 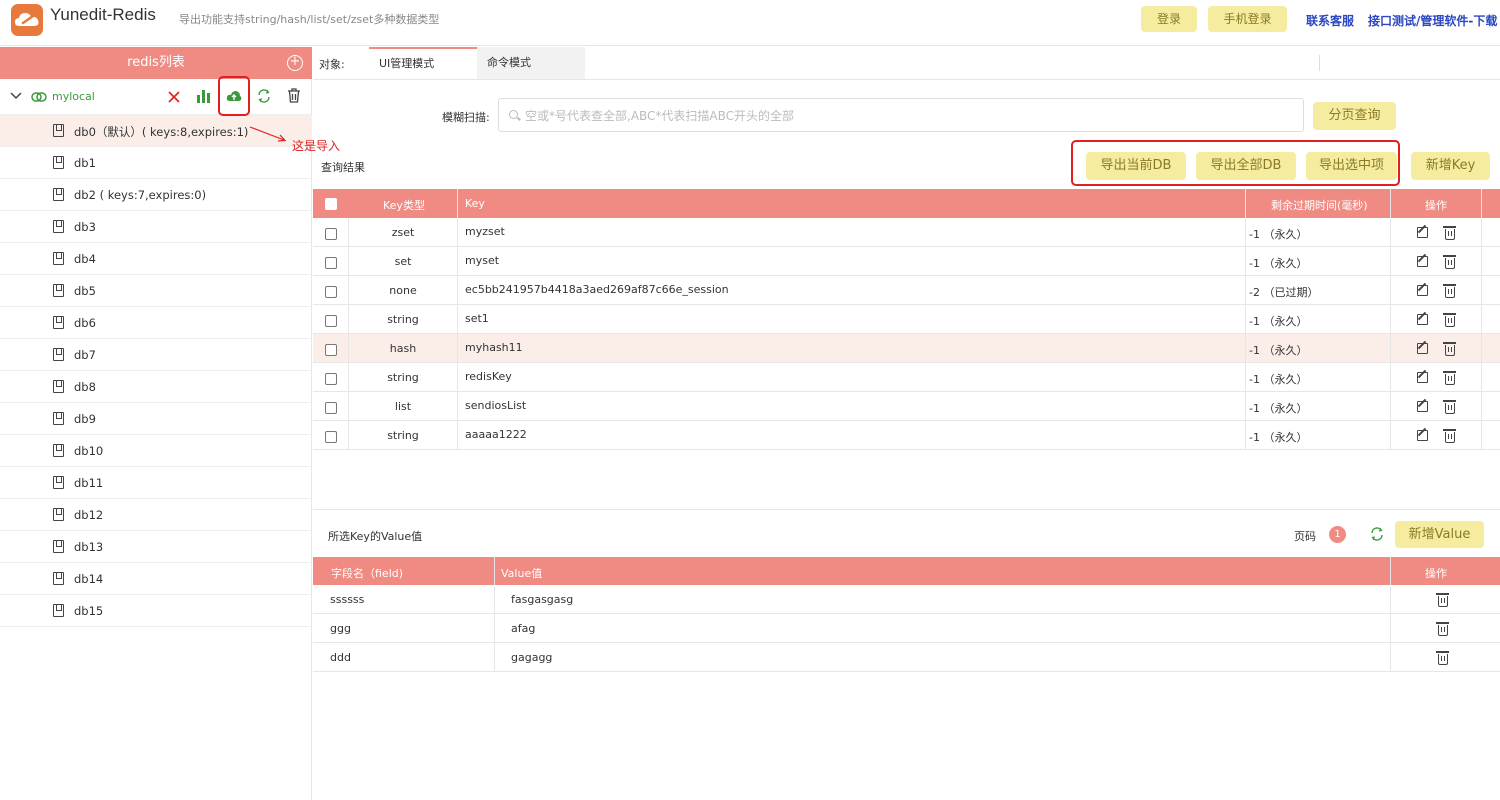 What do you see at coordinates (156, 227) in the screenshot?
I see `sidebar-item-db3: db3` at bounding box center [156, 227].